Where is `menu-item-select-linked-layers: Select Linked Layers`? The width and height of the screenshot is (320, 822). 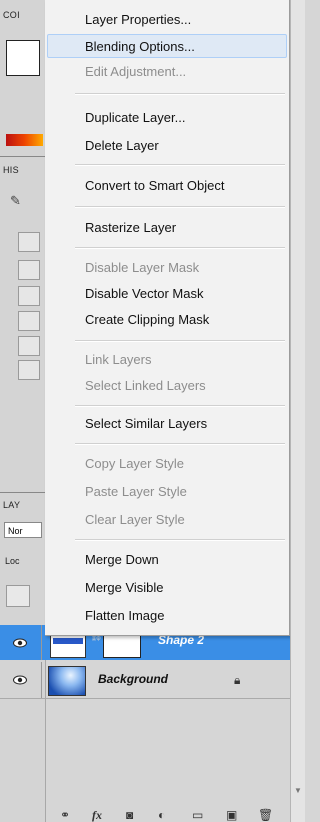 menu-item-select-linked-layers: Select Linked Layers is located at coordinates (145, 385).